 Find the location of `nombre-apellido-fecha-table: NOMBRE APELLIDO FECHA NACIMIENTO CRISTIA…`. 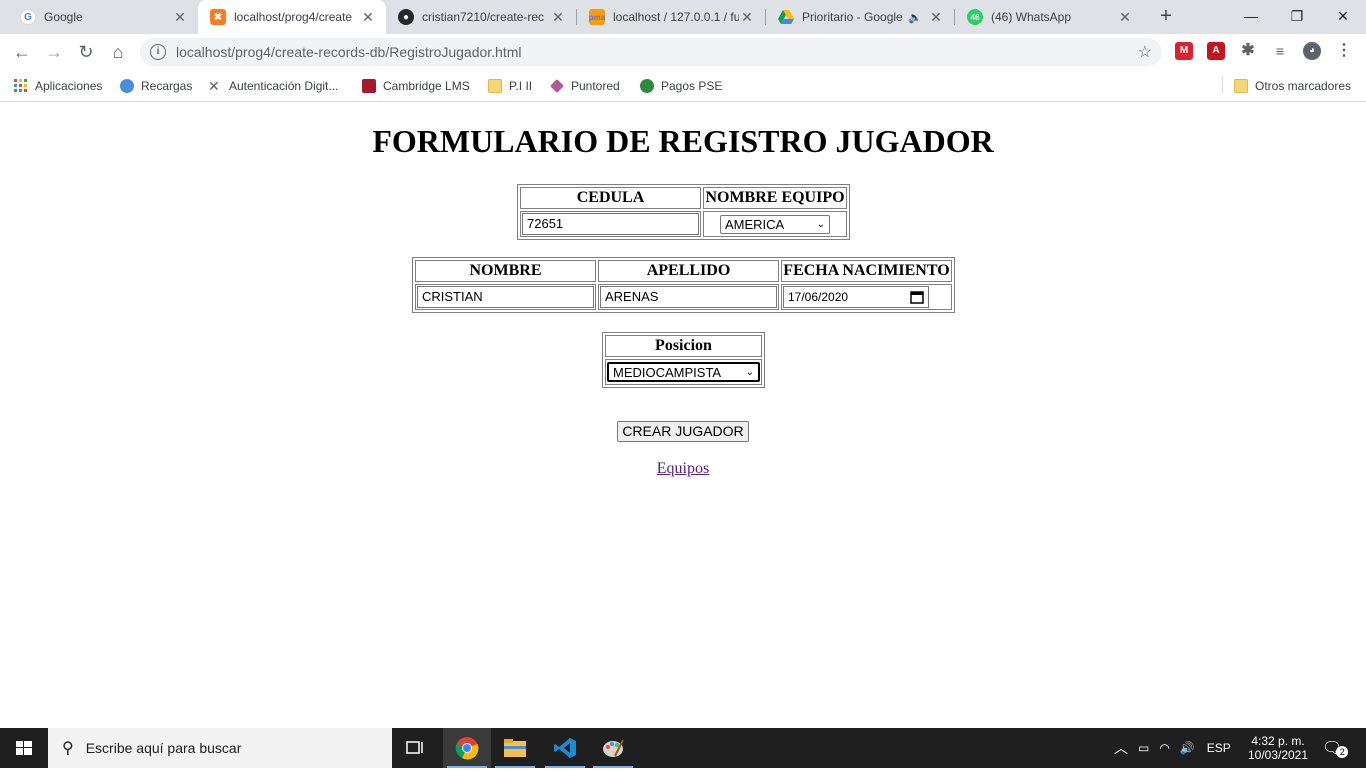

nombre-apellido-fecha-table: NOMBRE APELLIDO FECHA NACIMIENTO CRISTIA… is located at coordinates (683, 285).